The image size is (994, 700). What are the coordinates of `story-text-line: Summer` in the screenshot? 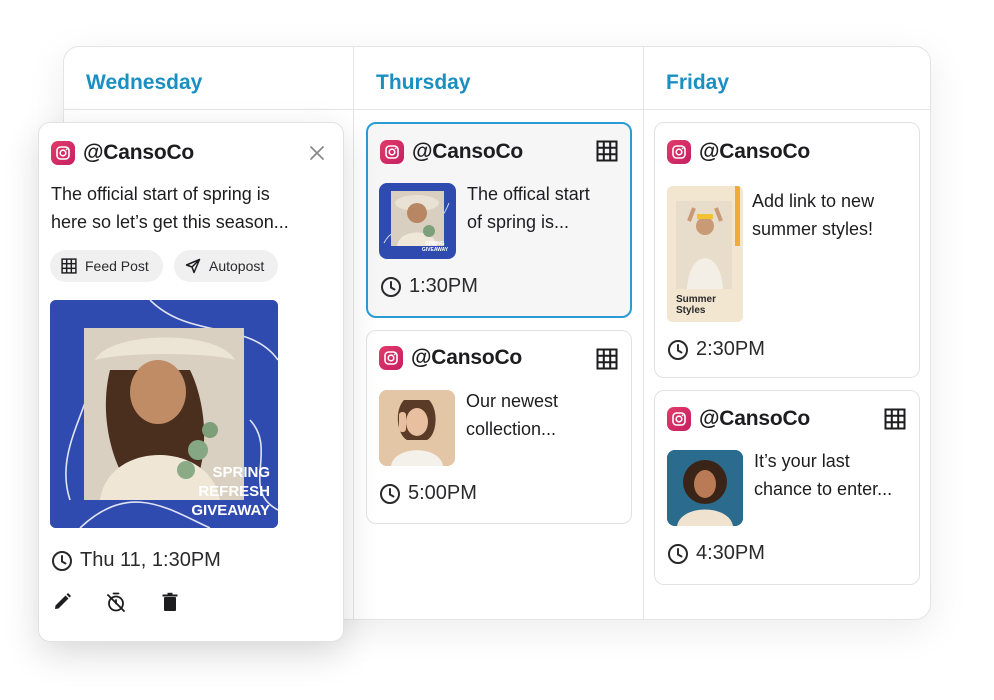 It's located at (696, 299).